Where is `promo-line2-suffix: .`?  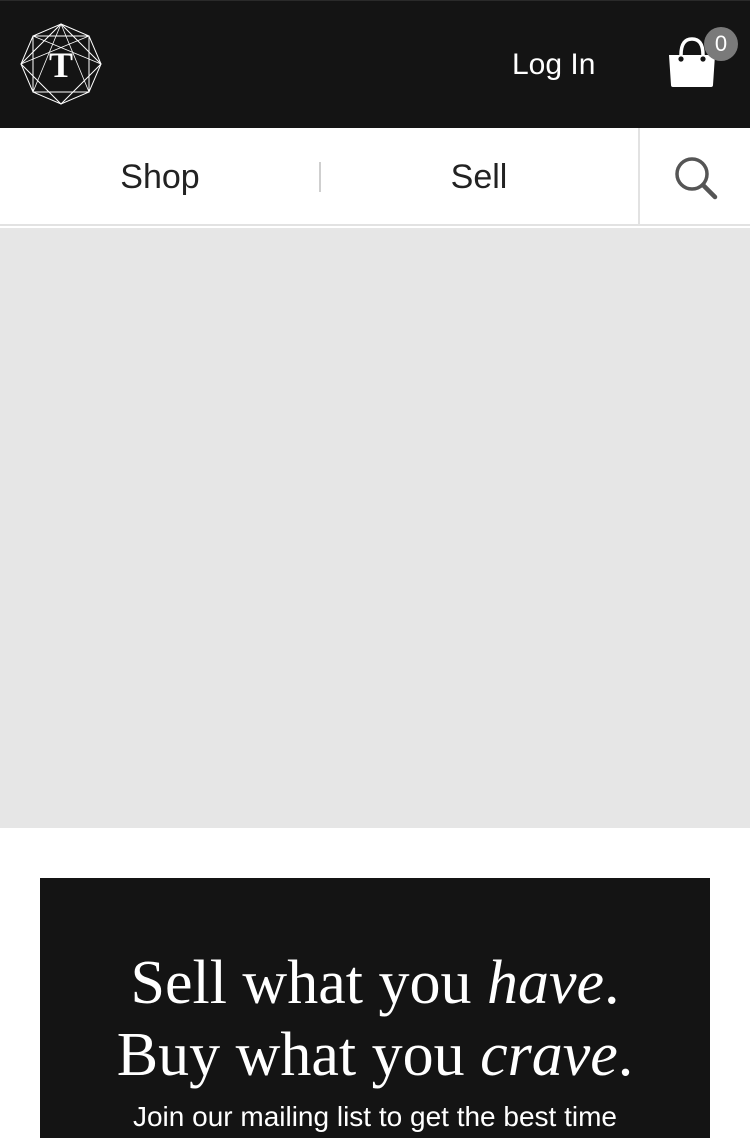 promo-line2-suffix: . is located at coordinates (625, 1055).